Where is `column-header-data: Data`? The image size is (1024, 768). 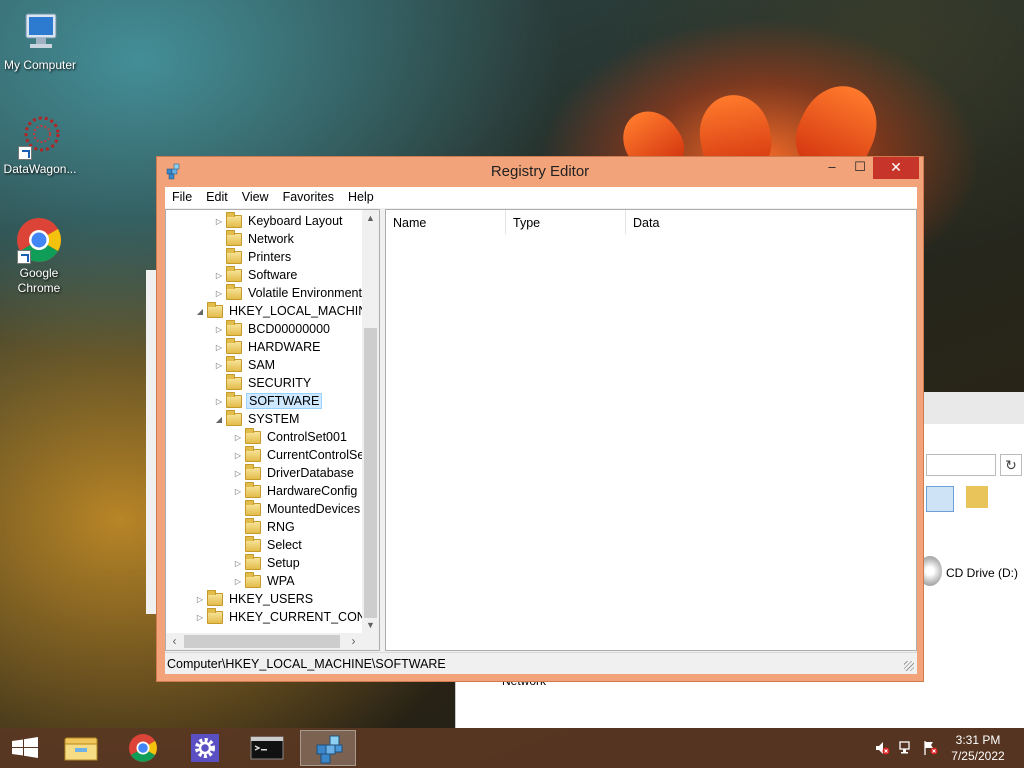
column-header-data: Data is located at coordinates (771, 222).